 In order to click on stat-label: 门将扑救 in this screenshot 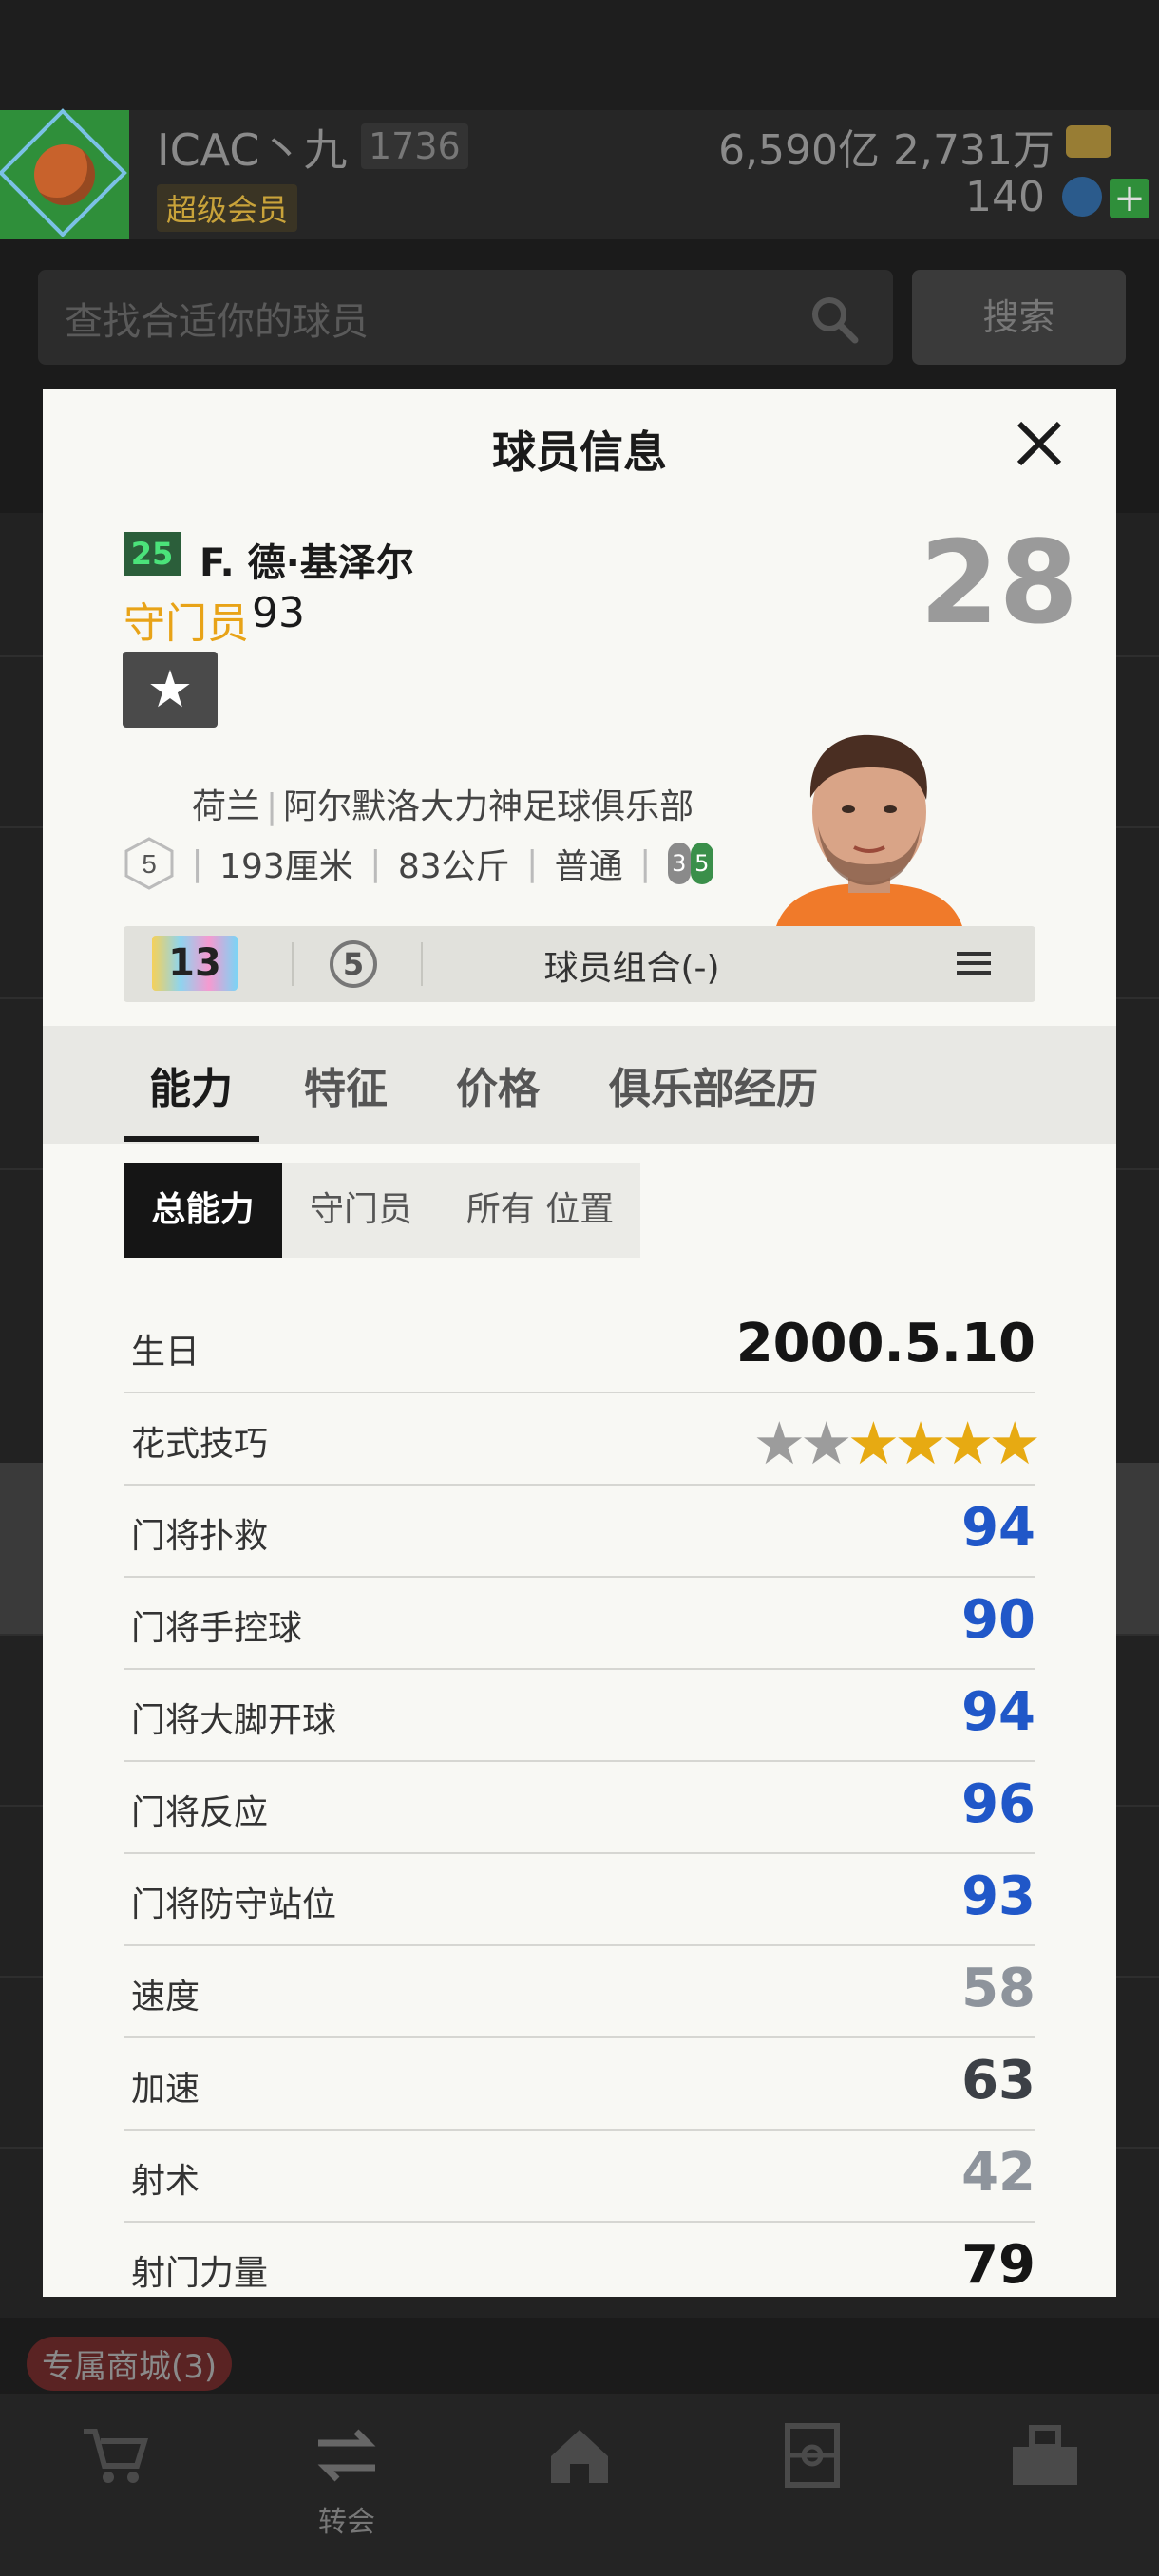, I will do `click(200, 1536)`.